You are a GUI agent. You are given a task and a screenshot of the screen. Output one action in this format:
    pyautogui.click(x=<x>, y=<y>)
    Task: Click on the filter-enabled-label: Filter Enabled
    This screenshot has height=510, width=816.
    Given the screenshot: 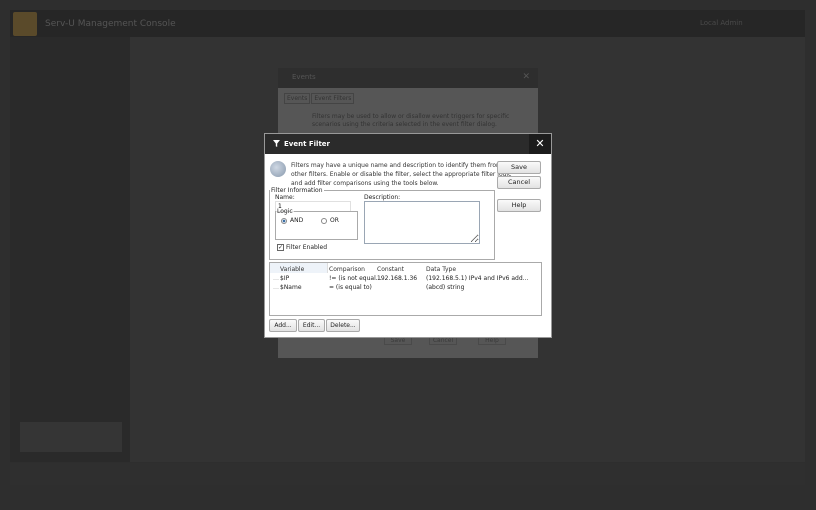 What is the action you would take?
    pyautogui.click(x=307, y=247)
    